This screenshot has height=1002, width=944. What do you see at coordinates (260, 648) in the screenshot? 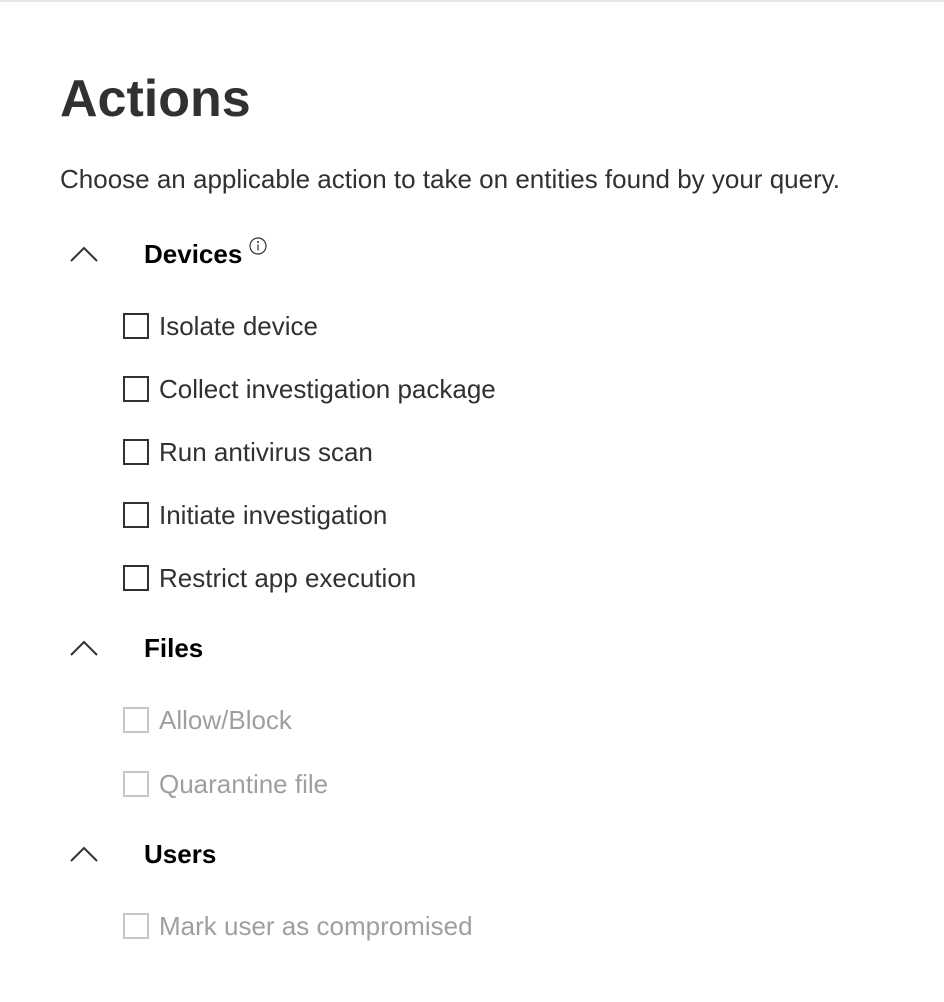
I see `group-header-files: Files` at bounding box center [260, 648].